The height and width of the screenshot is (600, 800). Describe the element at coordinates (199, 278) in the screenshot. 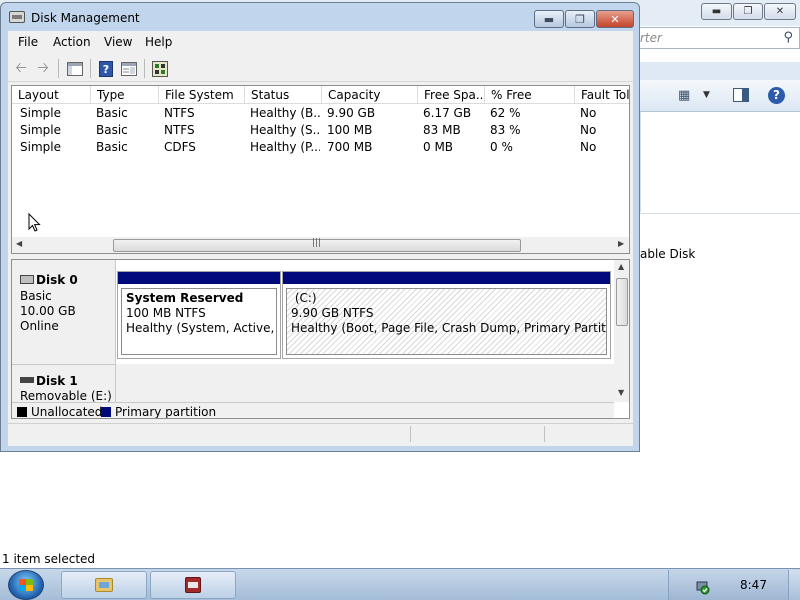

I see `partition-bar` at that location.